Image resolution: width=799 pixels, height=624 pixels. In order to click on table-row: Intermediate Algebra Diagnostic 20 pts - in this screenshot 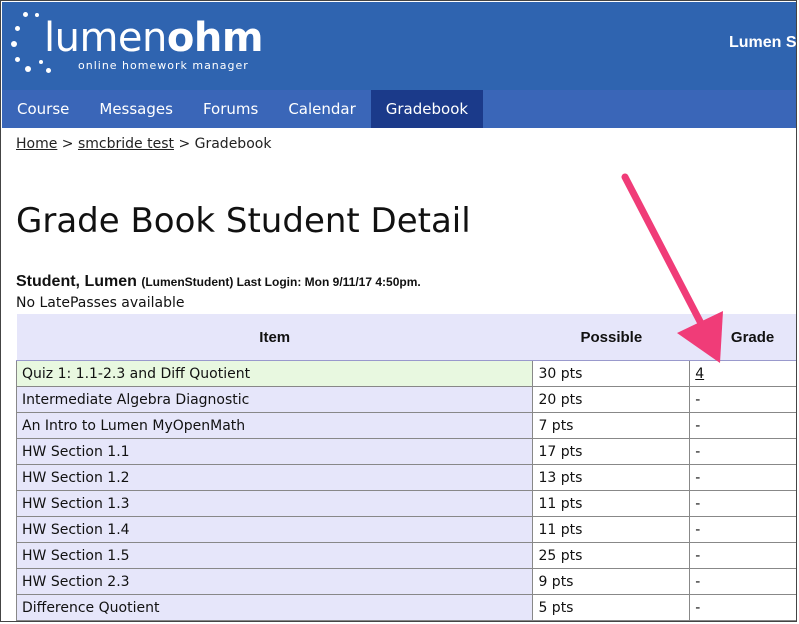, I will do `click(405, 399)`.